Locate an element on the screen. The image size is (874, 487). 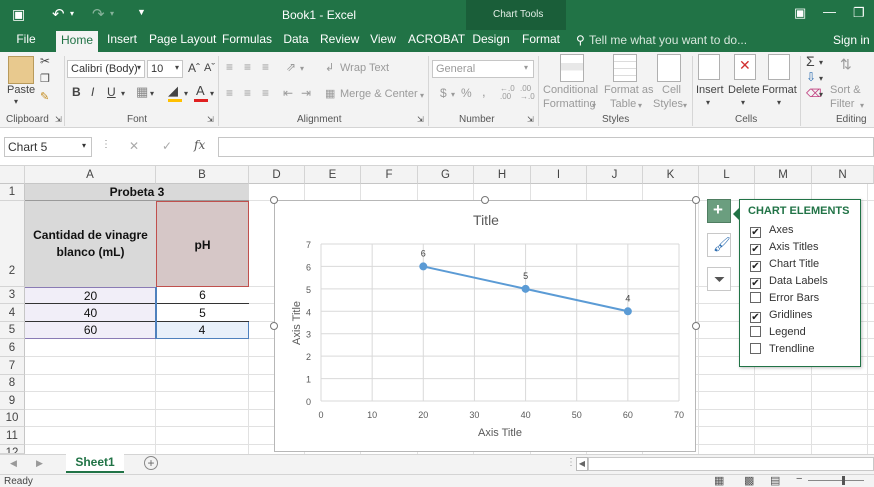
column-header-h: H is located at coordinates (502, 175).